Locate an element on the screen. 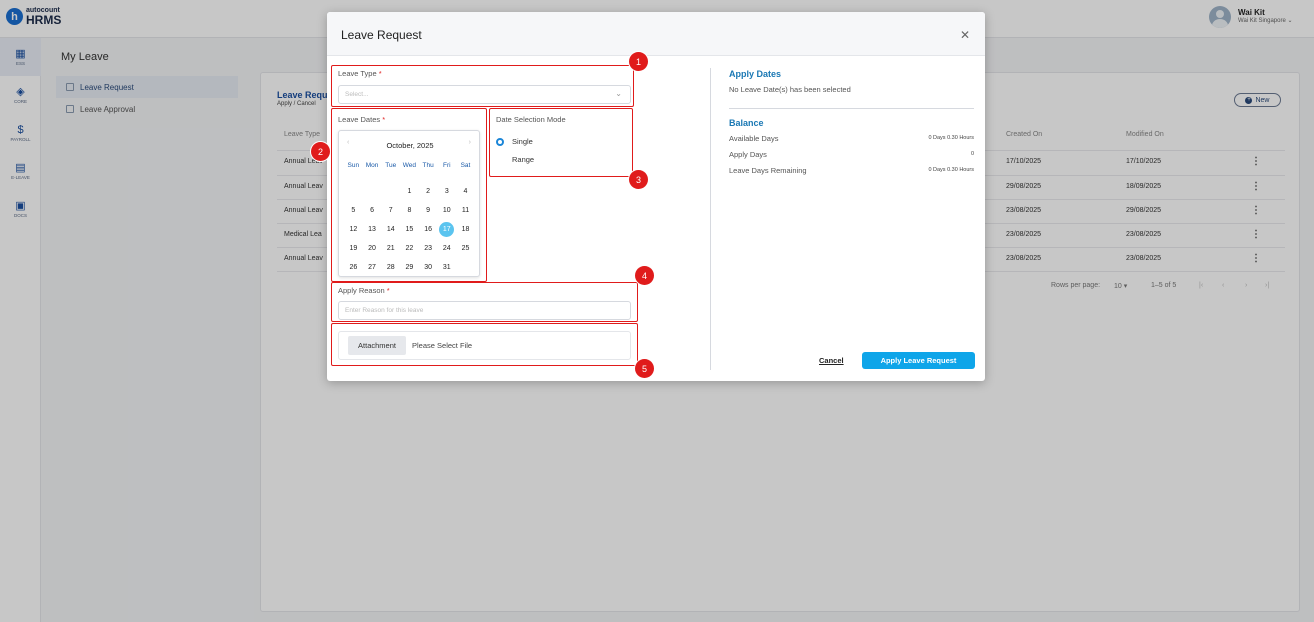  balance-value: 0 is located at coordinates (972, 154).